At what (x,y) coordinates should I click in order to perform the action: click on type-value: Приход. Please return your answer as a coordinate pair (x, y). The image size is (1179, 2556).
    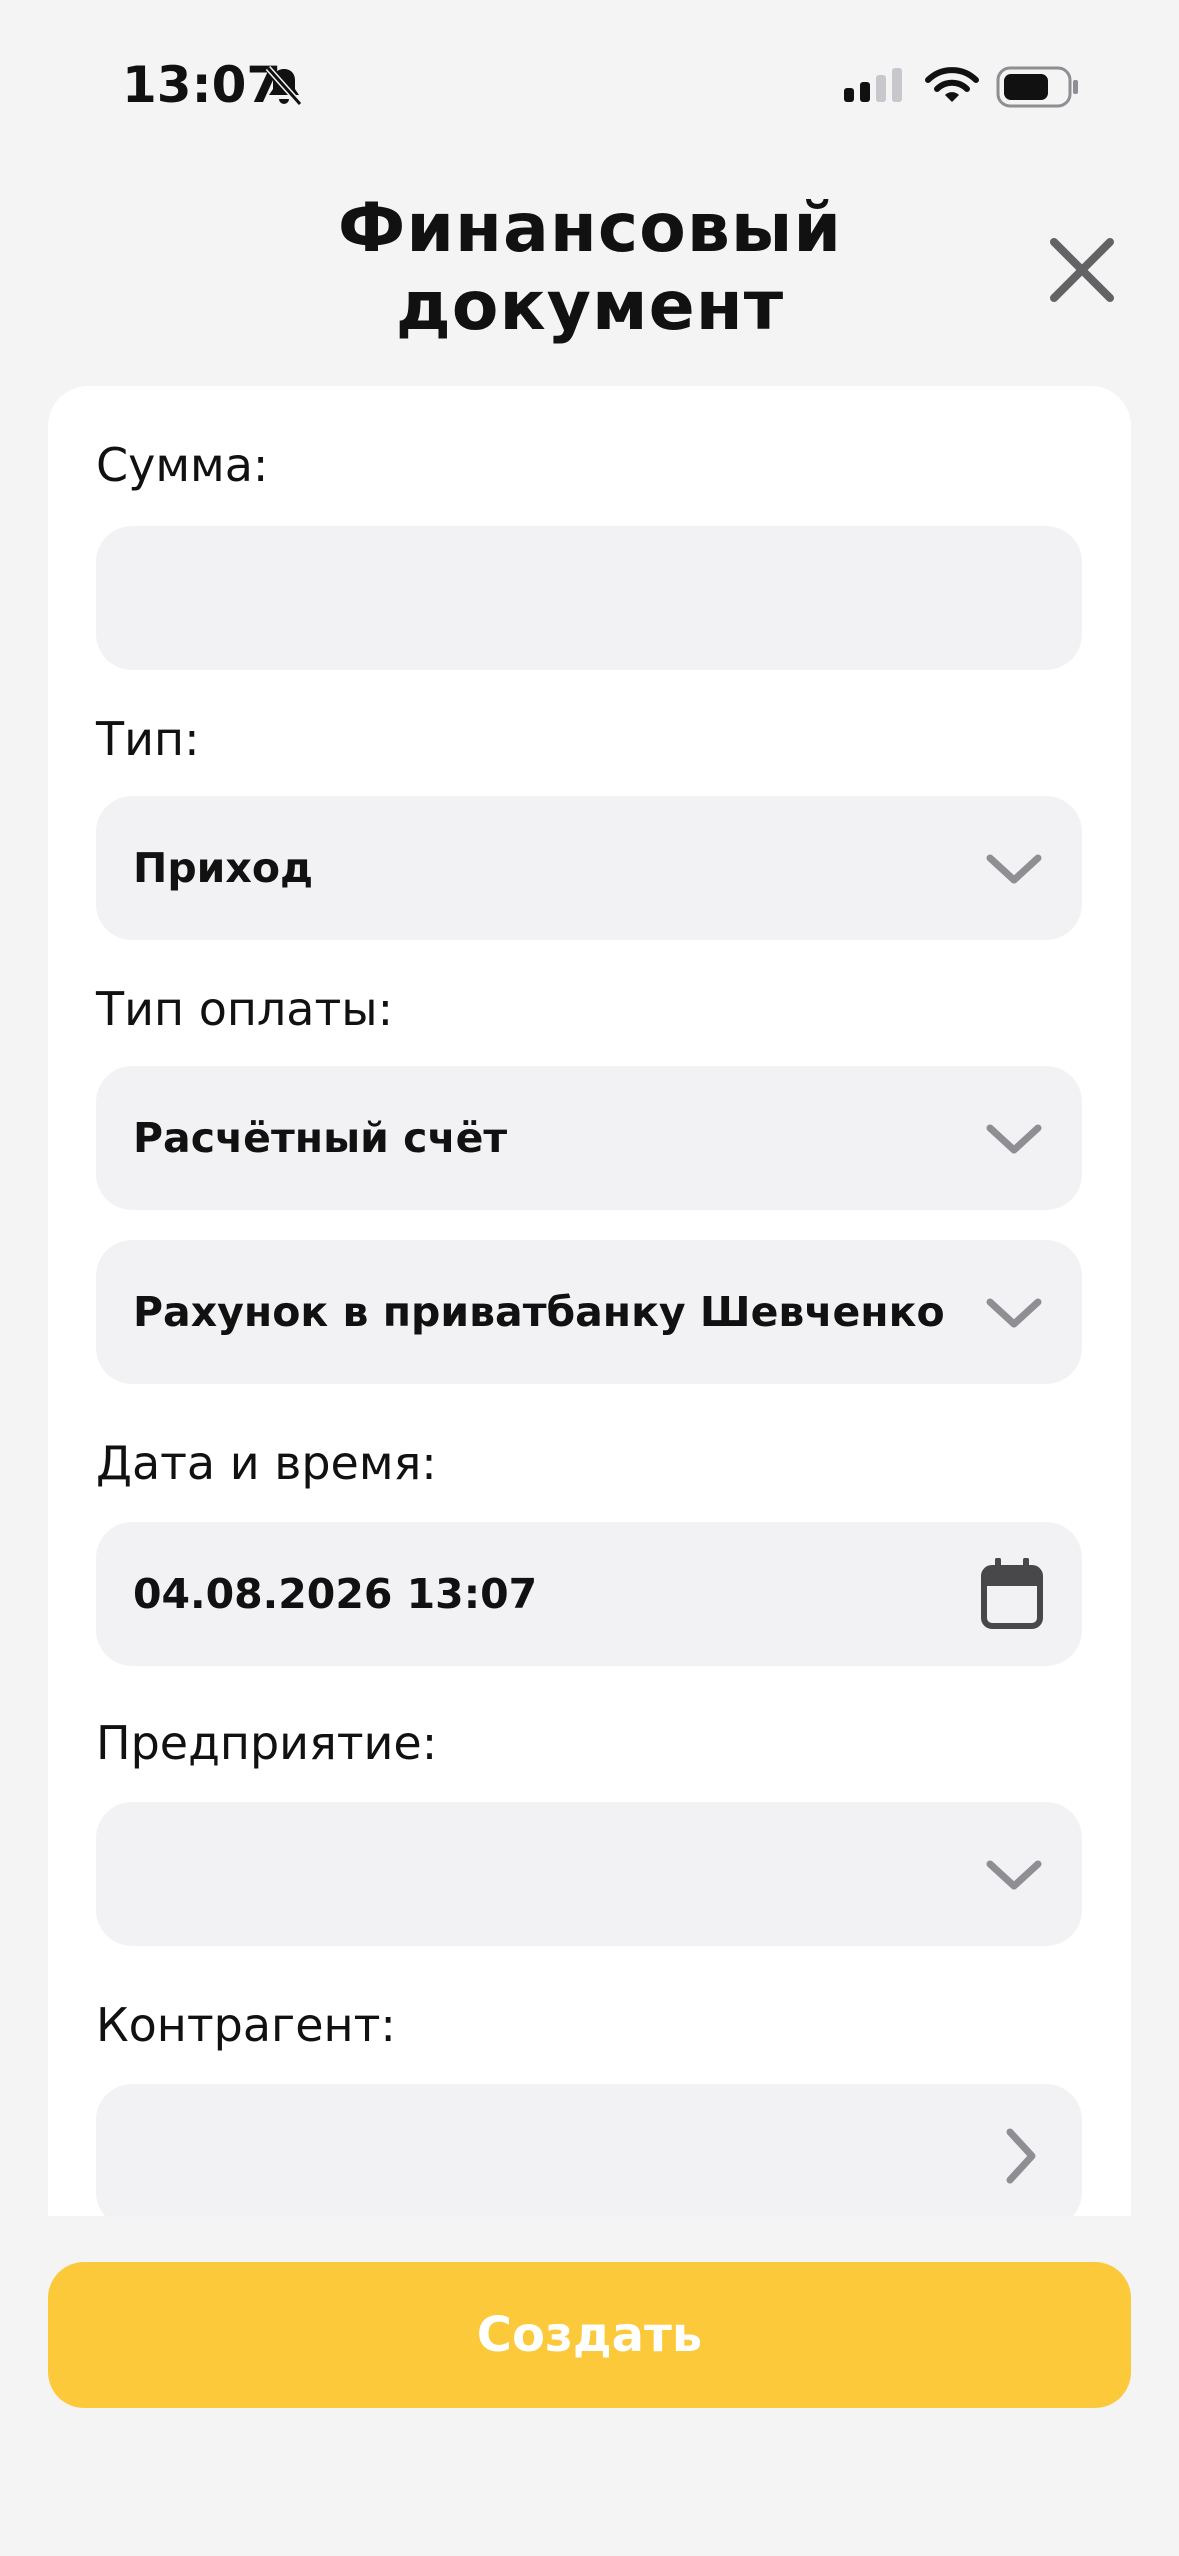
    Looking at the image, I should click on (223, 868).